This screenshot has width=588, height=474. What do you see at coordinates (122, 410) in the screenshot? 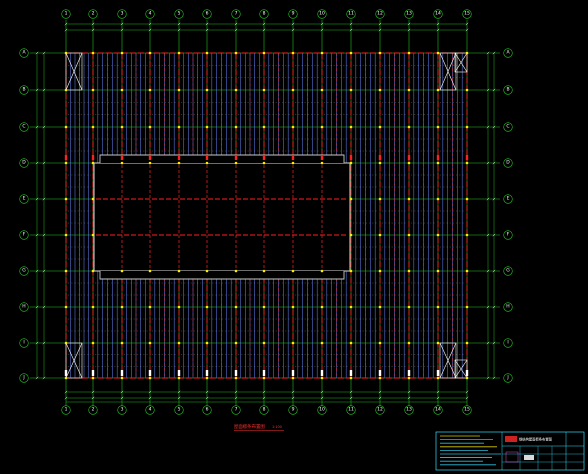
I see `axis-bubble-column-label: 3` at bounding box center [122, 410].